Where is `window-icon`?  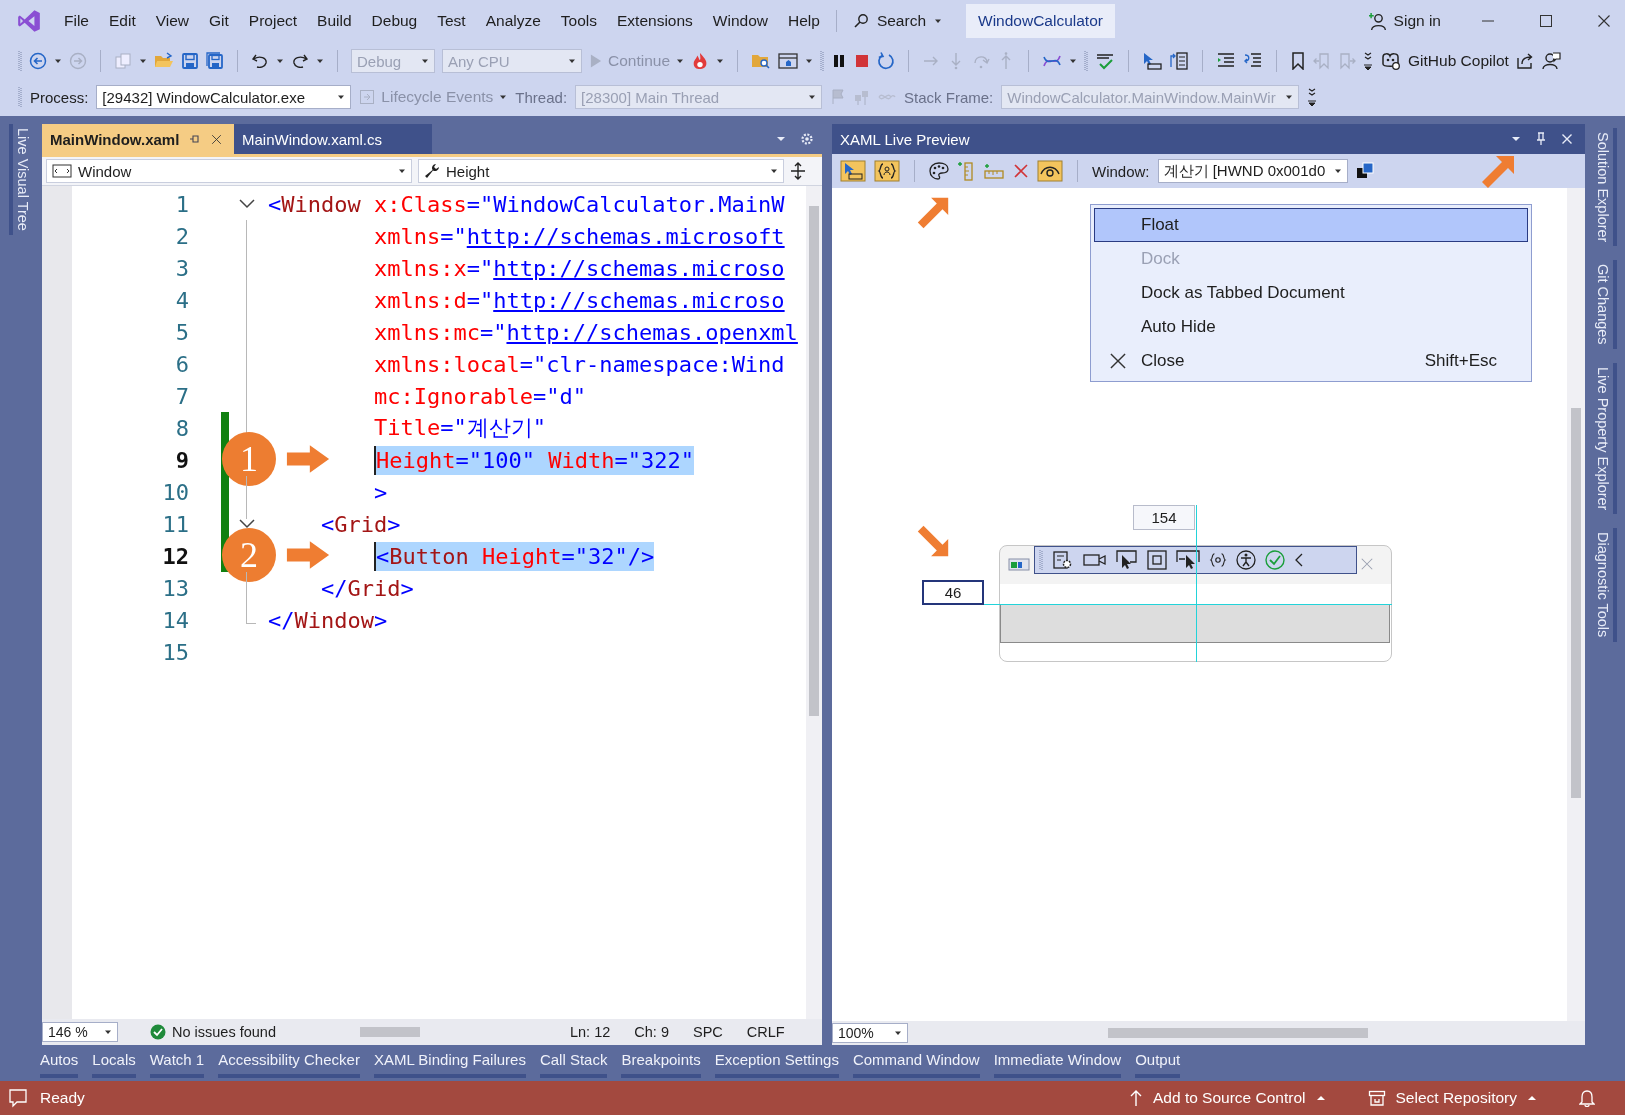
window-icon is located at coordinates (788, 61).